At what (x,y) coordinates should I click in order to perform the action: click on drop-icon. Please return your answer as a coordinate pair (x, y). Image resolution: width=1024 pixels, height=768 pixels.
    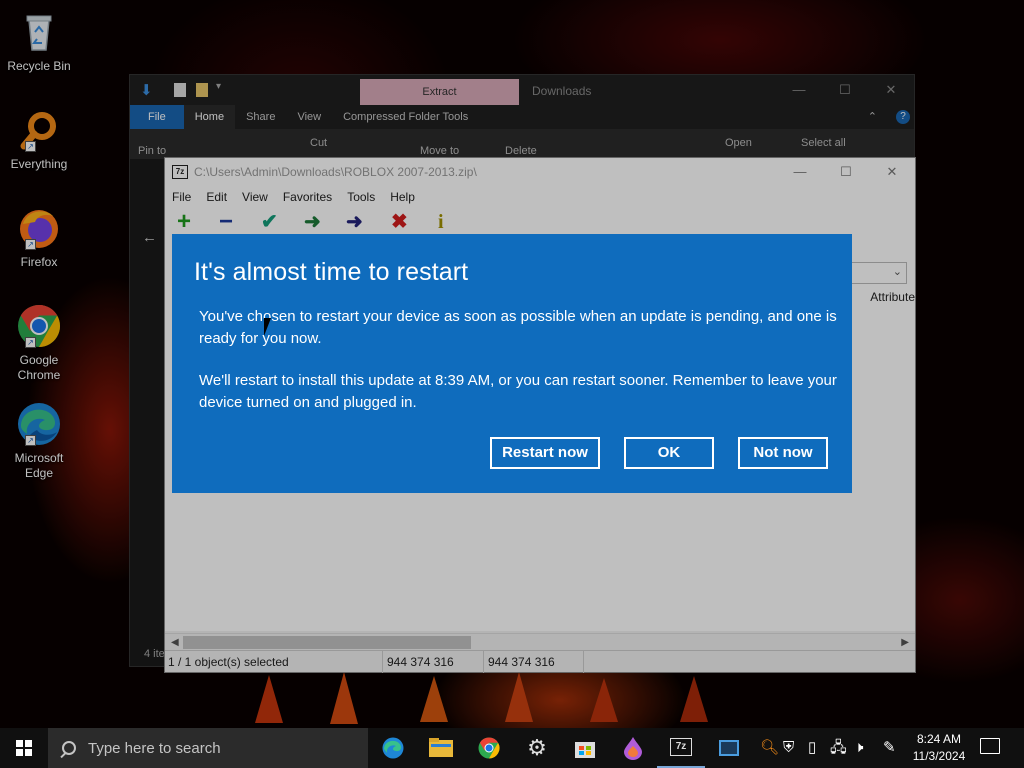
    Looking at the image, I should click on (633, 748).